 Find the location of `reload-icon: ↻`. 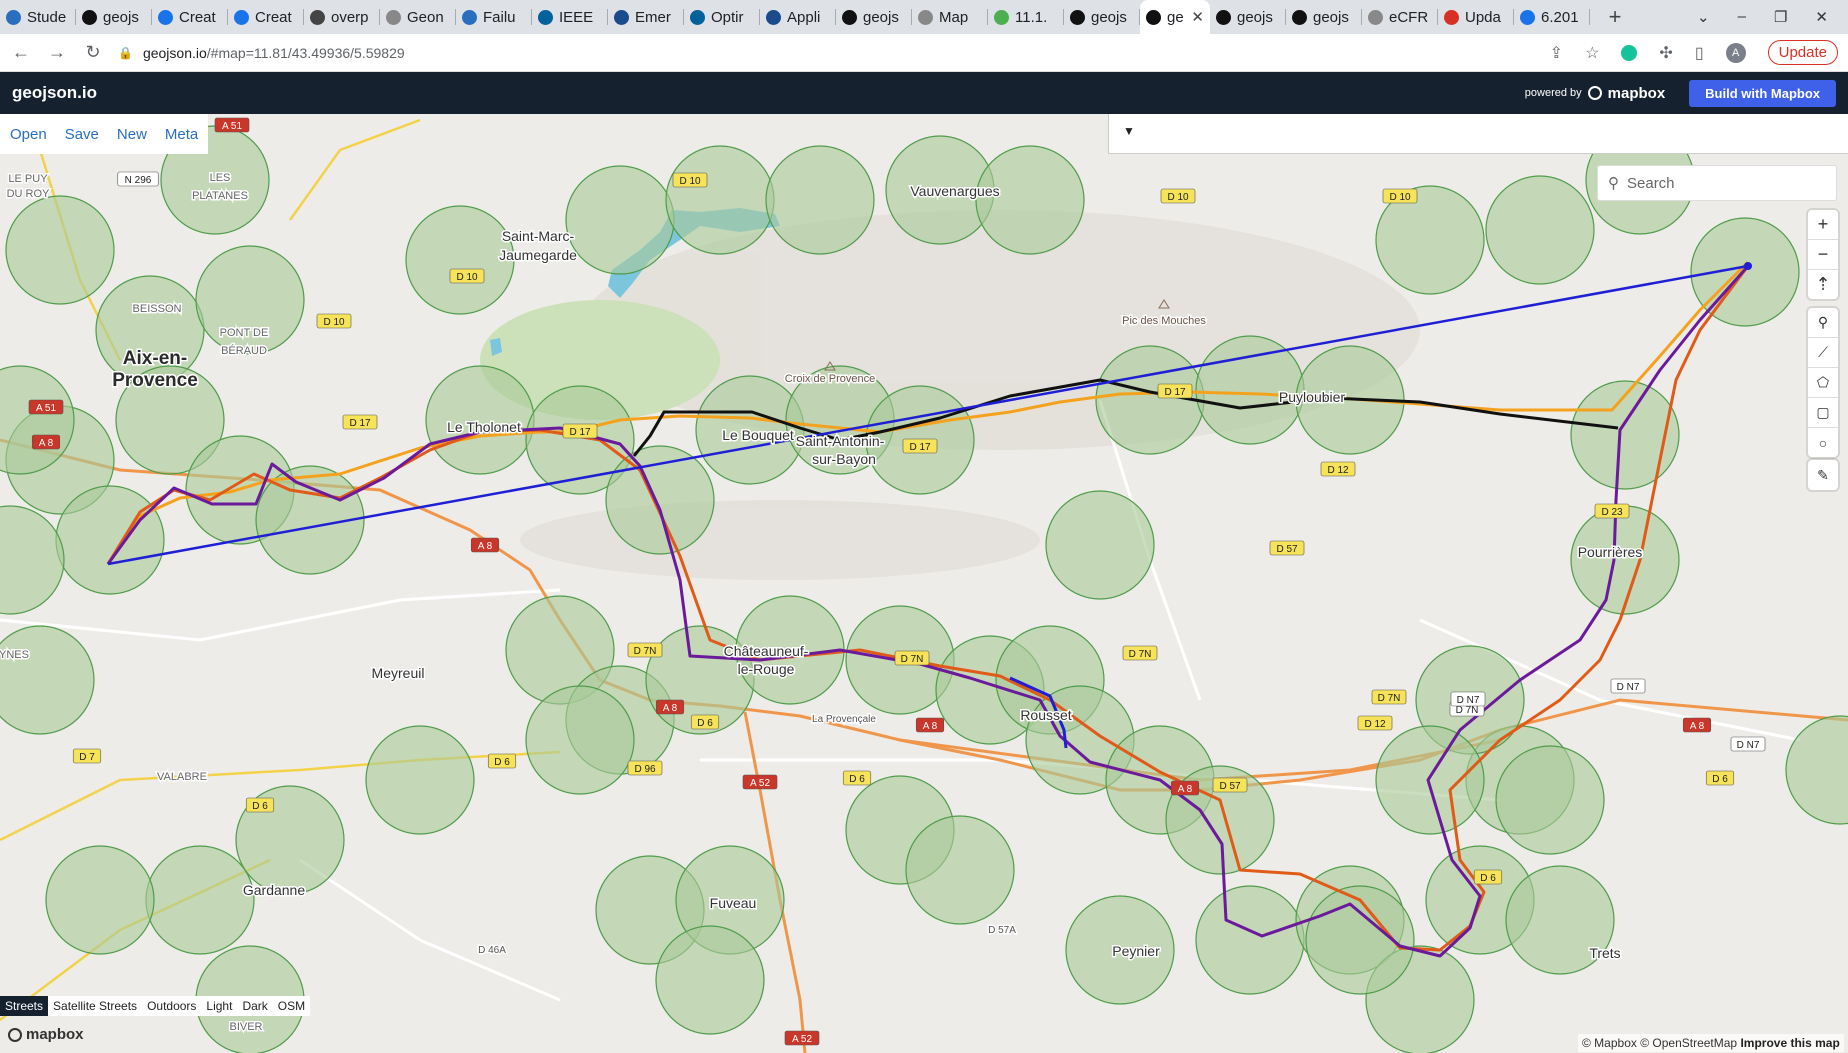

reload-icon: ↻ is located at coordinates (93, 52).